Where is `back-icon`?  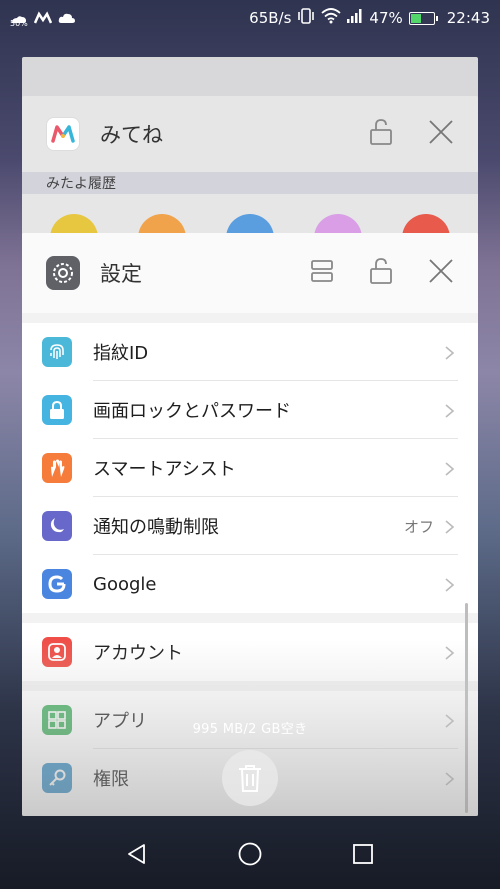
back-icon is located at coordinates (136, 854).